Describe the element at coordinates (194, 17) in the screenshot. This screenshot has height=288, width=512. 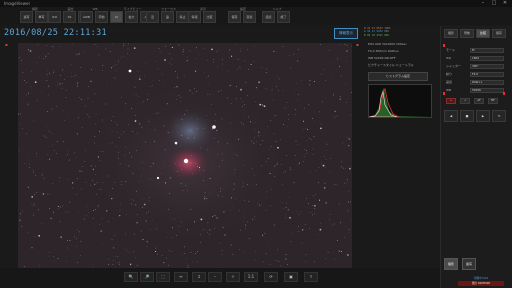
I see `toolbar-button: 情報` at that location.